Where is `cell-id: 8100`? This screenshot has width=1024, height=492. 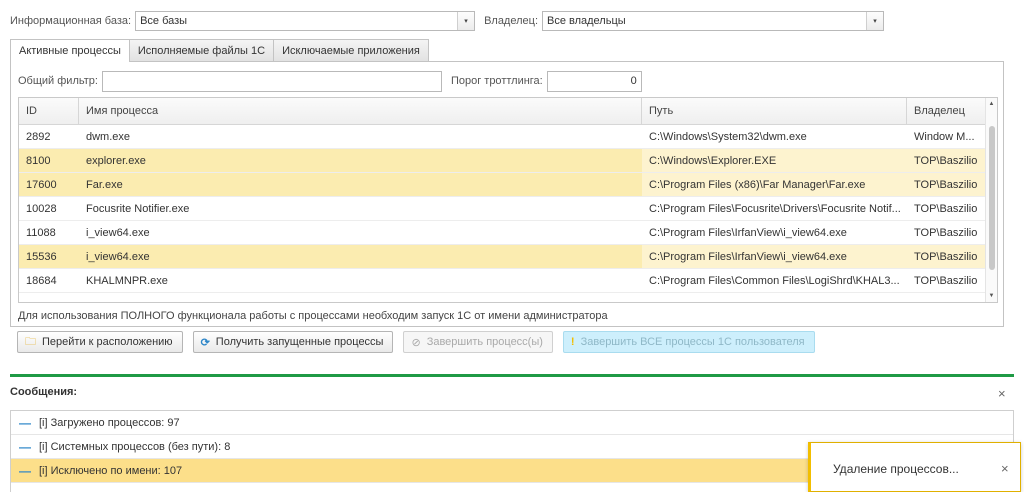
cell-id: 8100 is located at coordinates (49, 160).